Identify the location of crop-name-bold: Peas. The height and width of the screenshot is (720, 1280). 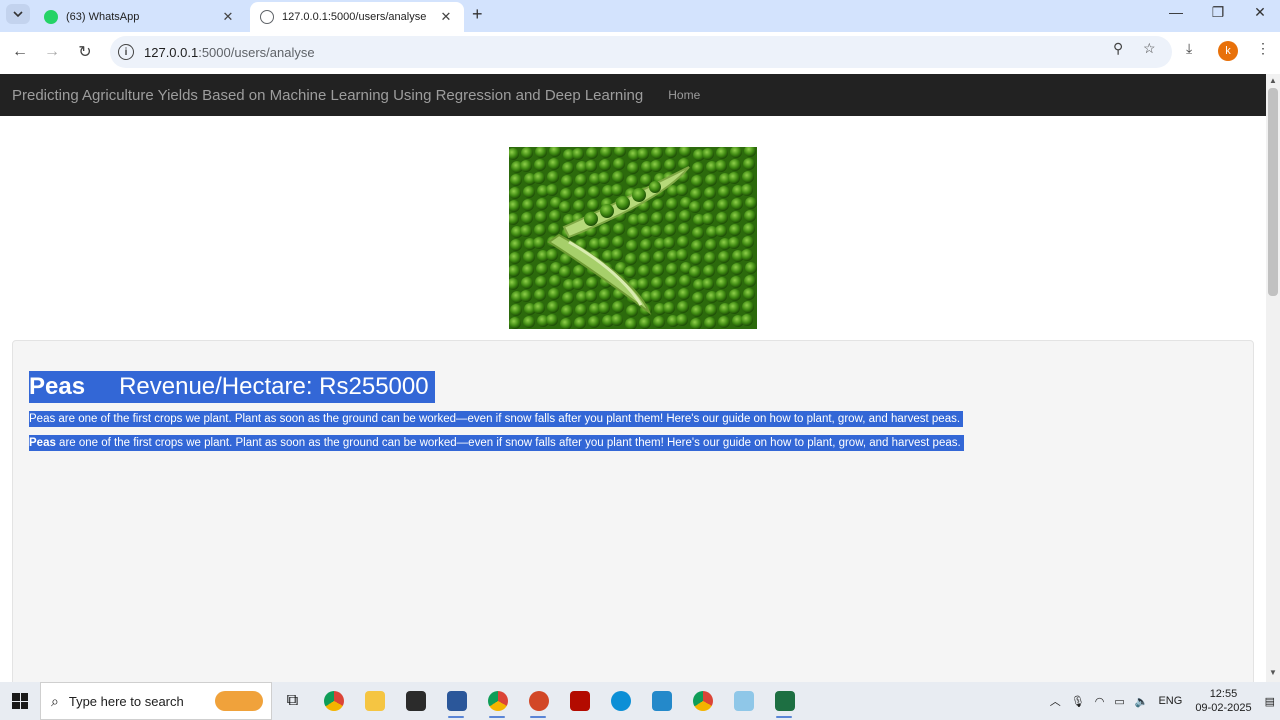
(42, 443).